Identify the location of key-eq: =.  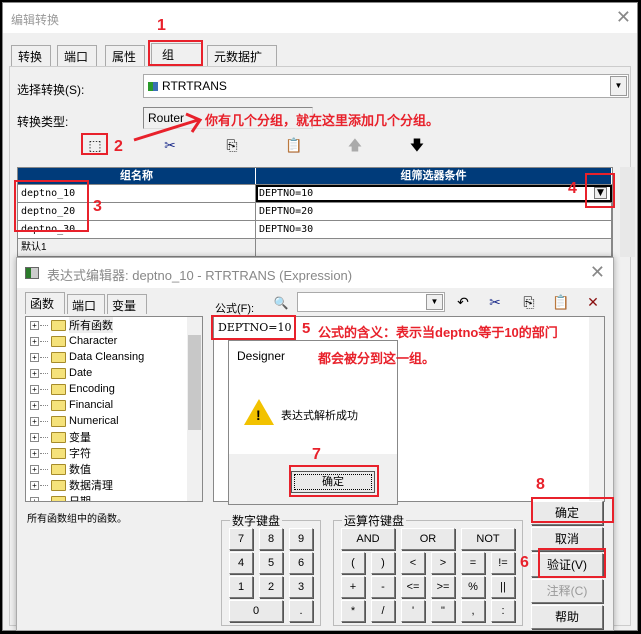
(473, 563).